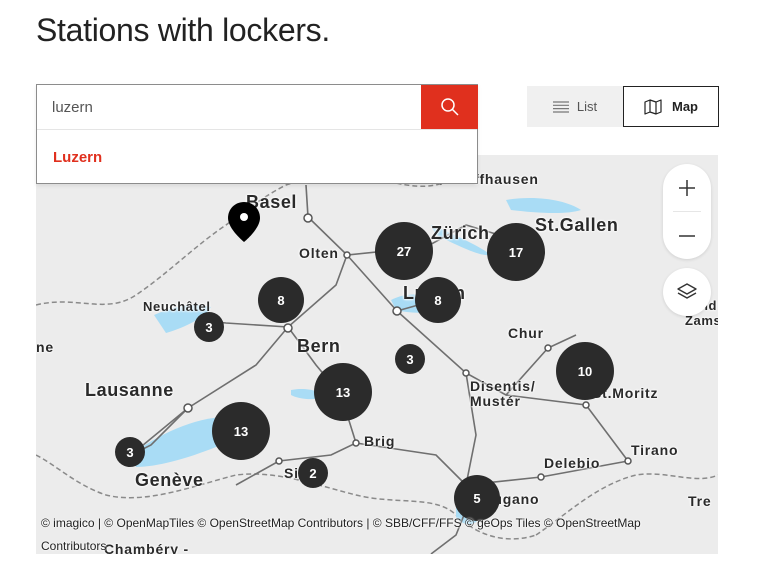 Image resolution: width=760 pixels, height=579 pixels. I want to click on map-label-zams: Zams, so click(701, 320).